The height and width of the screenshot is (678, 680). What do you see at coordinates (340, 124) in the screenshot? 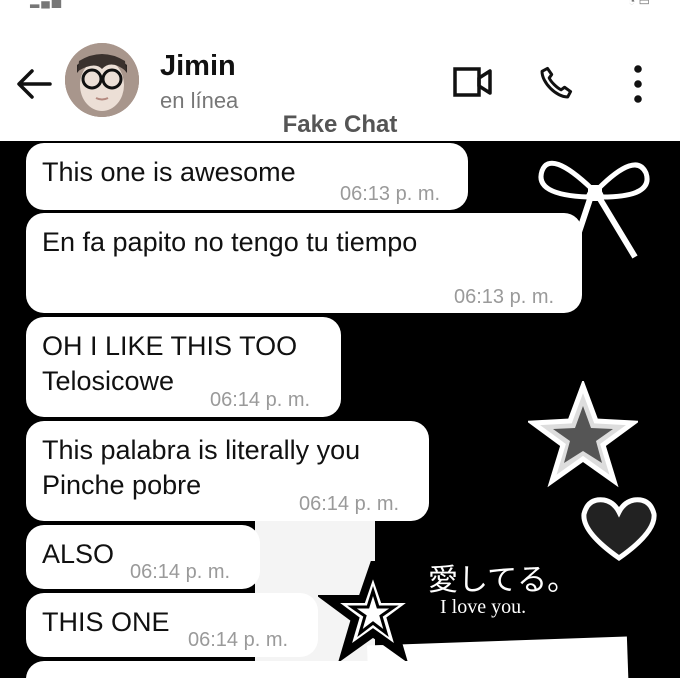
I see `page-subtitle: Fake Chat` at bounding box center [340, 124].